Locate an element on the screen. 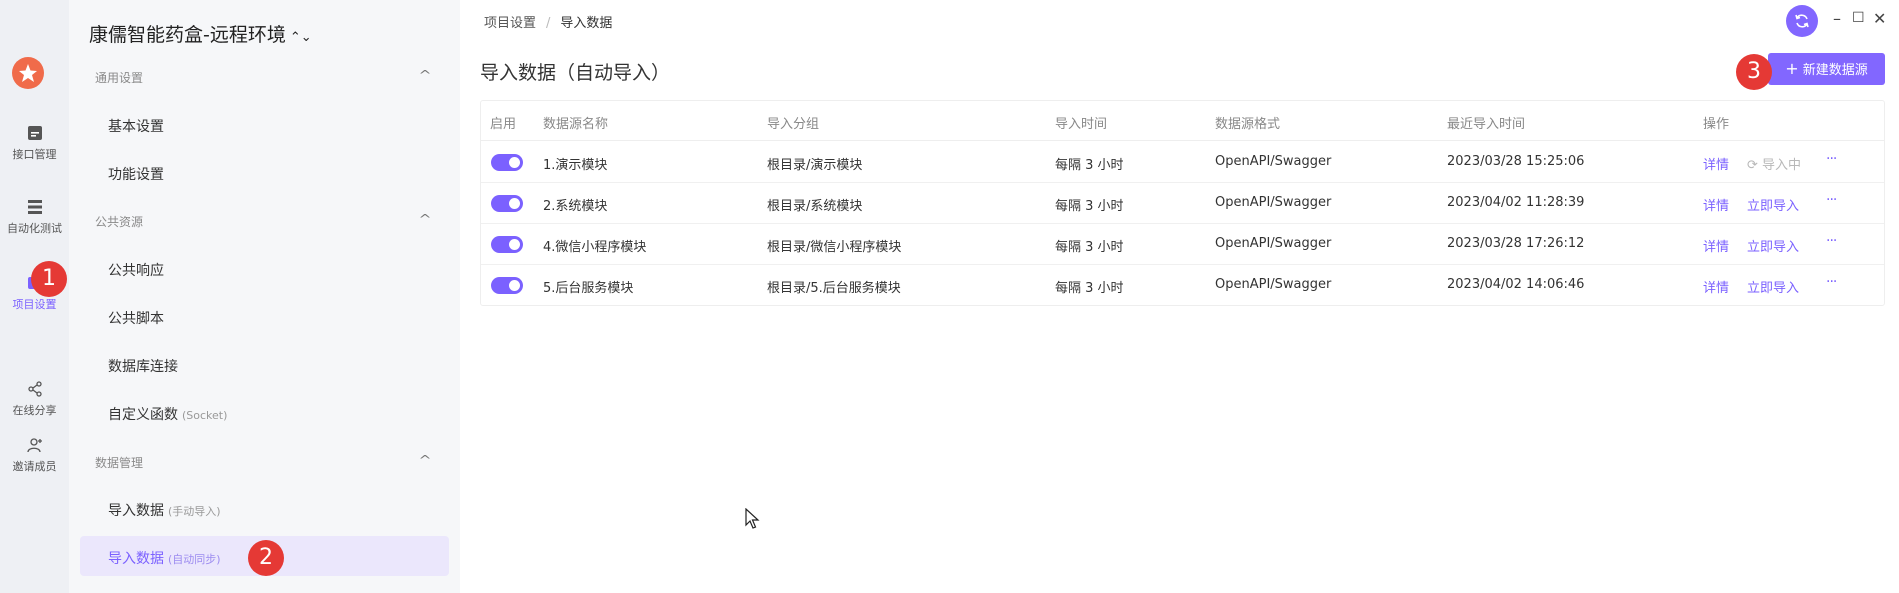  rail-item-invite: 邀请成员 is located at coordinates (34, 455).